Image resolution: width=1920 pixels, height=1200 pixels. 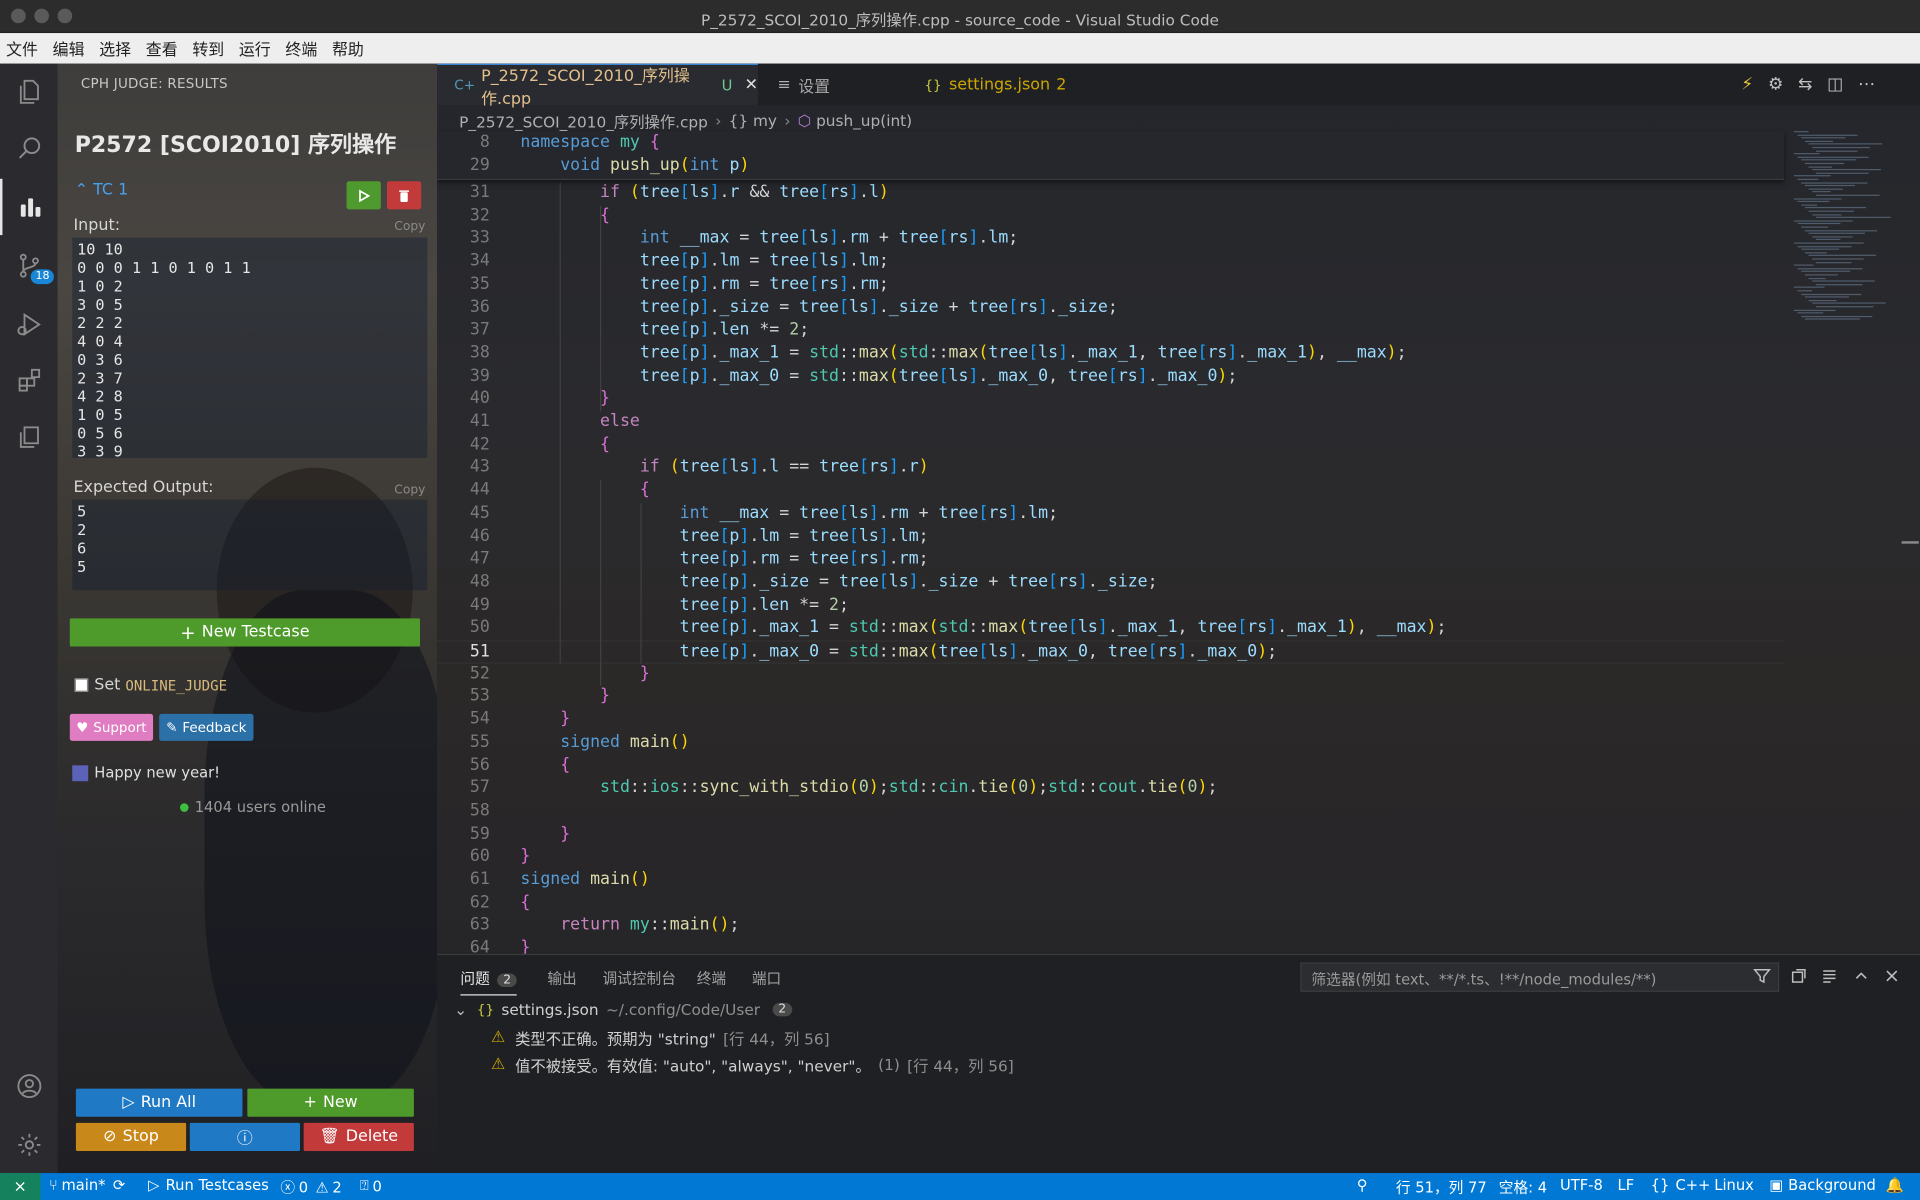 What do you see at coordinates (29, 92) in the screenshot?
I see `explorer-button` at bounding box center [29, 92].